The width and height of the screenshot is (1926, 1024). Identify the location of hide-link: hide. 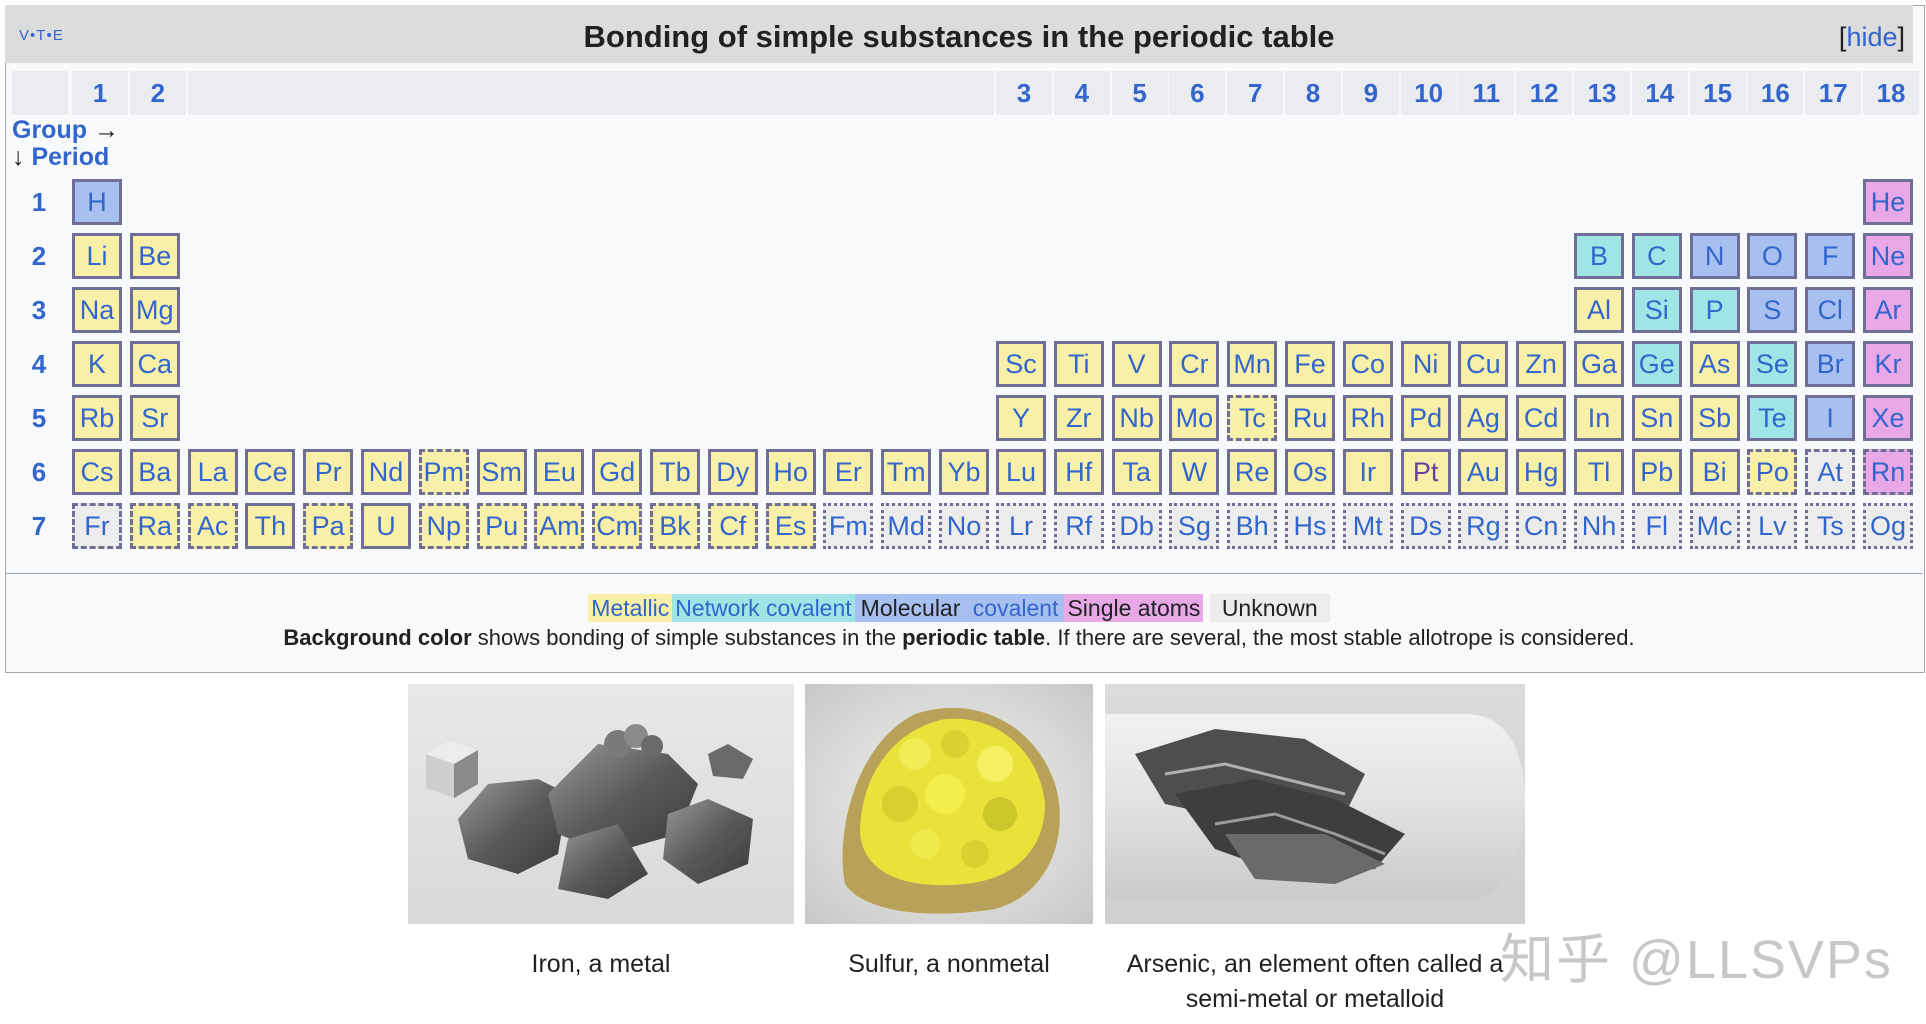
(1871, 37).